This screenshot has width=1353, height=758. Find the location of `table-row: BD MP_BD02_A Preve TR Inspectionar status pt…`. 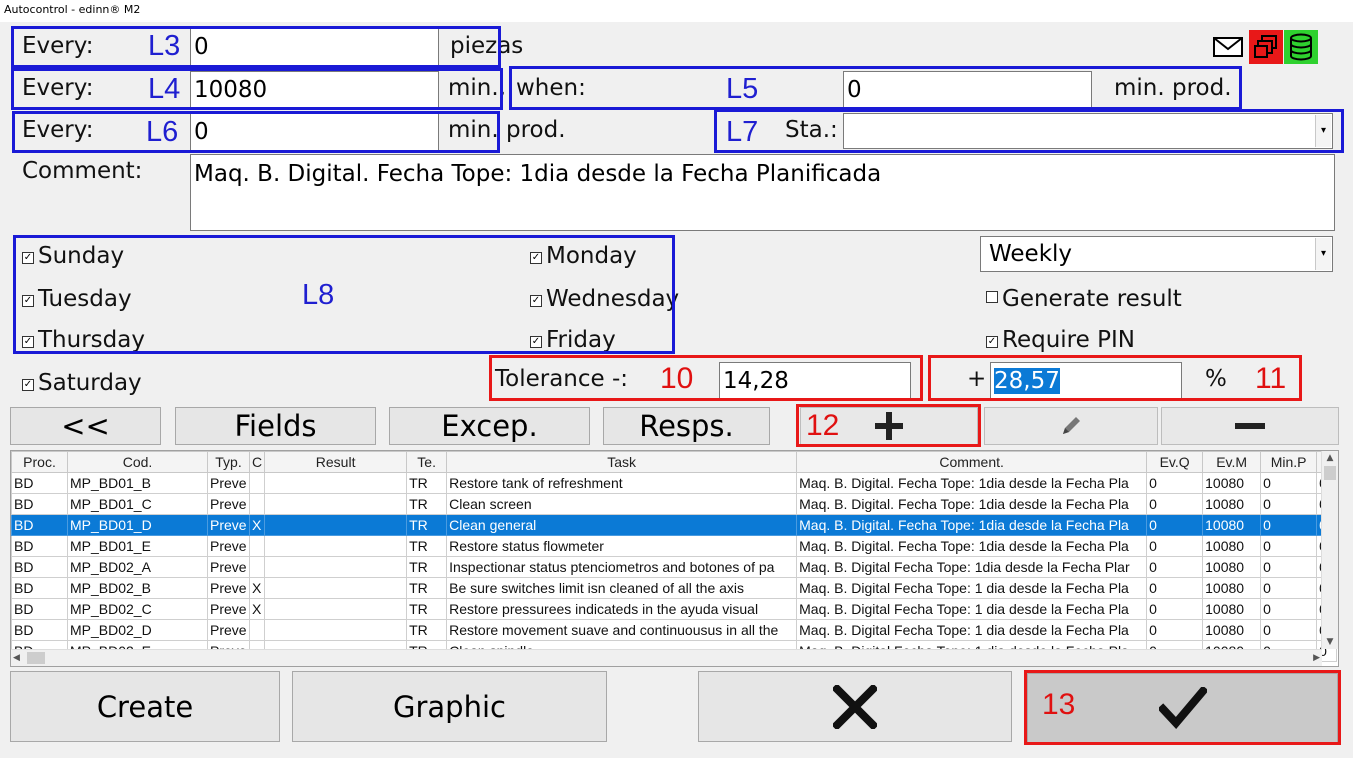

table-row: BD MP_BD02_A Preve TR Inspectionar status pt… is located at coordinates (674, 567).